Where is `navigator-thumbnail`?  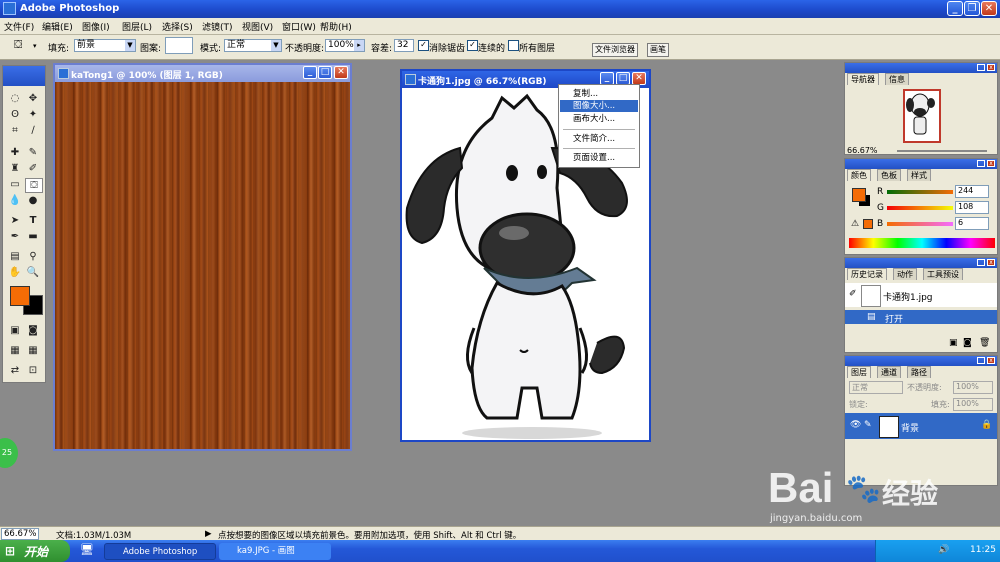 navigator-thumbnail is located at coordinates (922, 116).